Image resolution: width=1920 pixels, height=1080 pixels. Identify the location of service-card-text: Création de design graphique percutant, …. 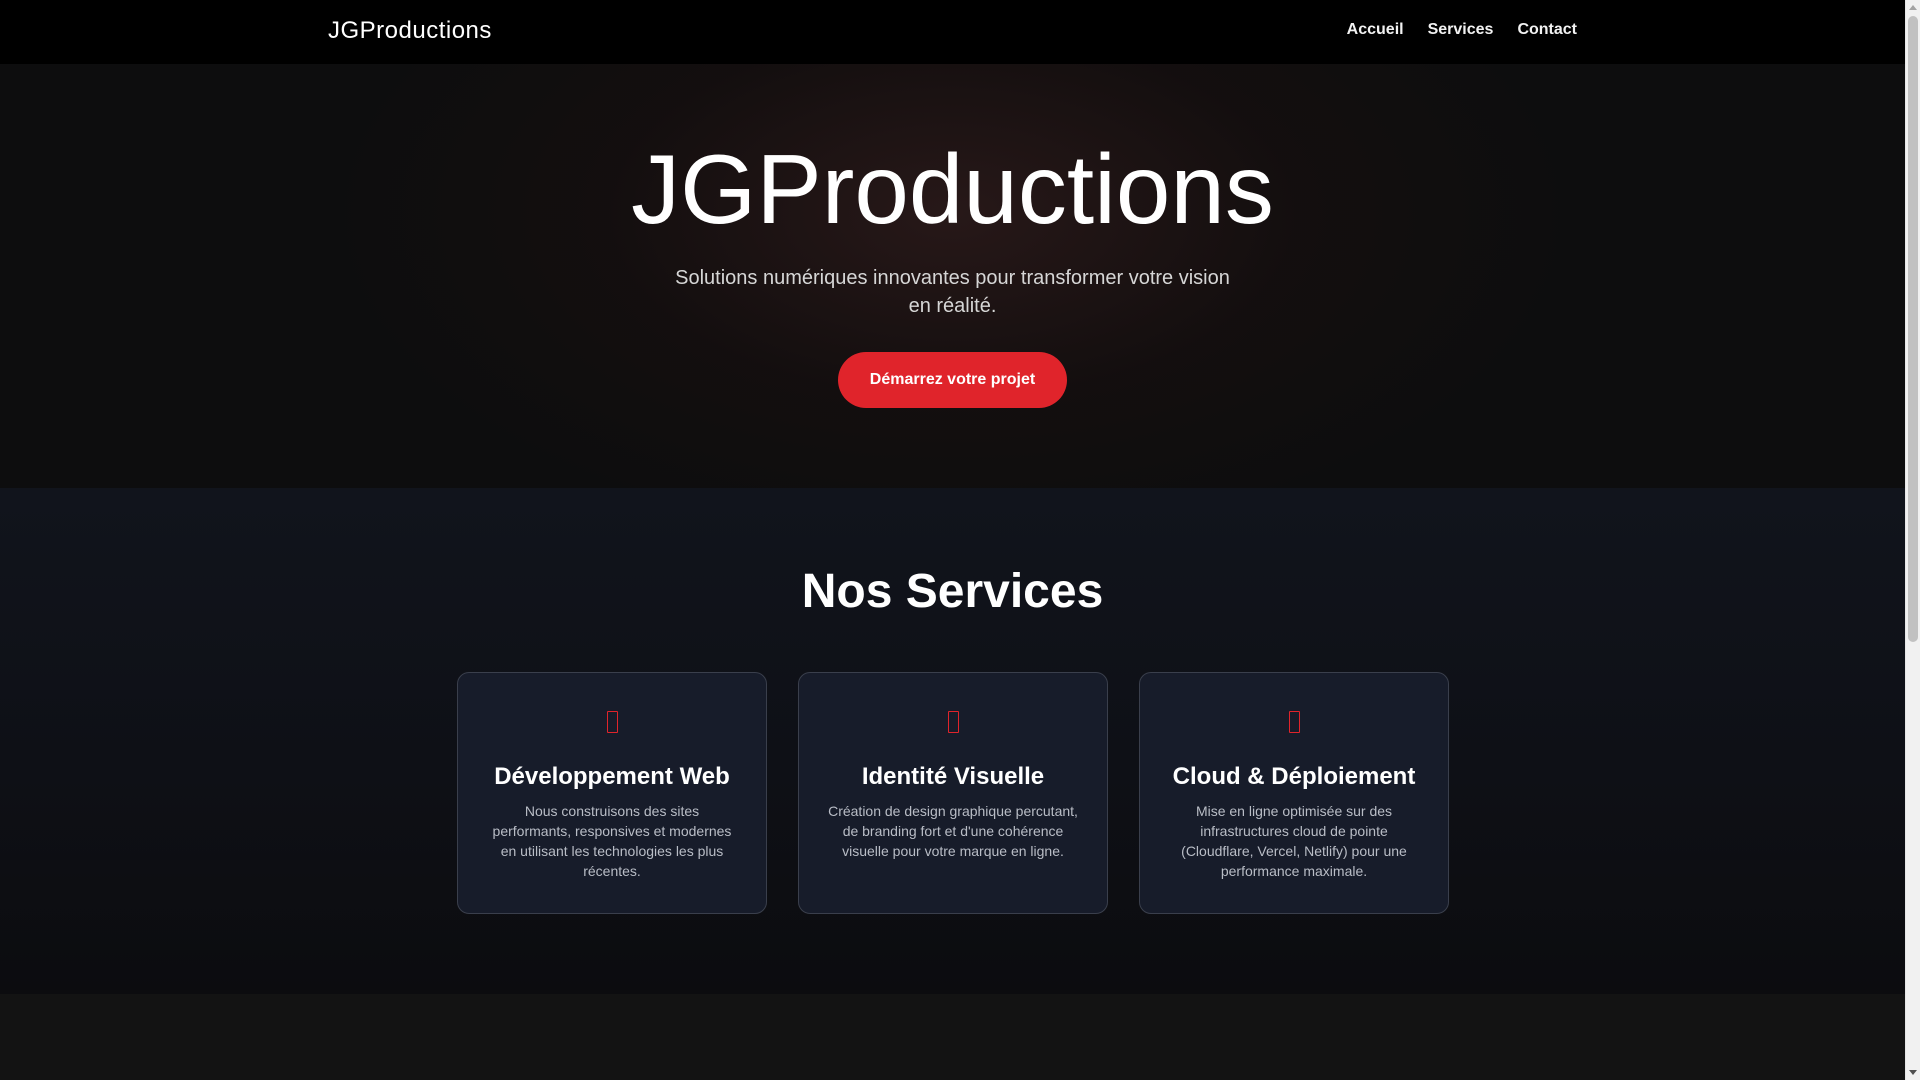
(953, 831).